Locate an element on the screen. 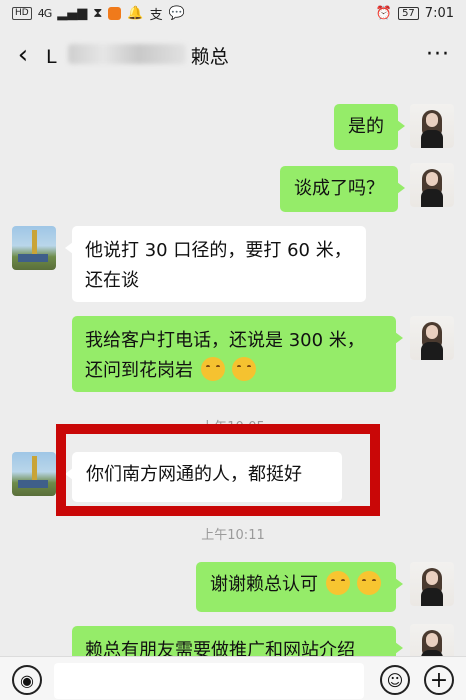 This screenshot has height=700, width=466. message-bubble-outgoing: 是的 is located at coordinates (369, 127).